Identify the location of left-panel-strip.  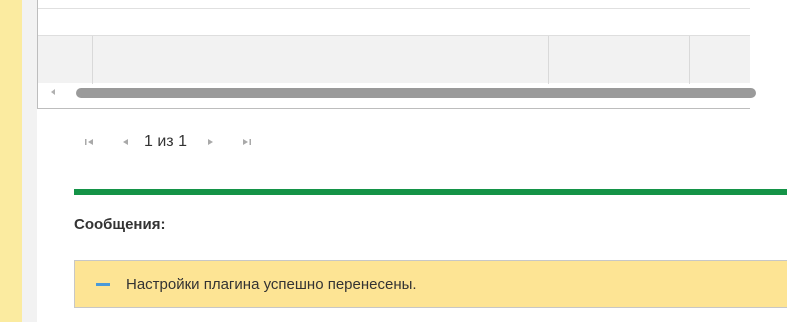
(11, 161).